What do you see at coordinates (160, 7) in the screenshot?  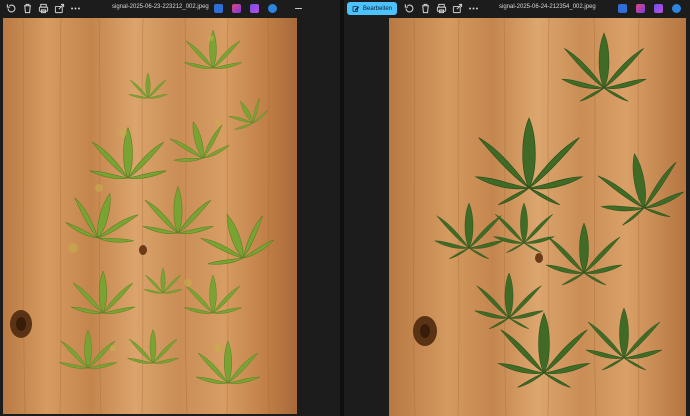 I see `left-filename: signal-2025-06-23-223212_002.jpeg` at bounding box center [160, 7].